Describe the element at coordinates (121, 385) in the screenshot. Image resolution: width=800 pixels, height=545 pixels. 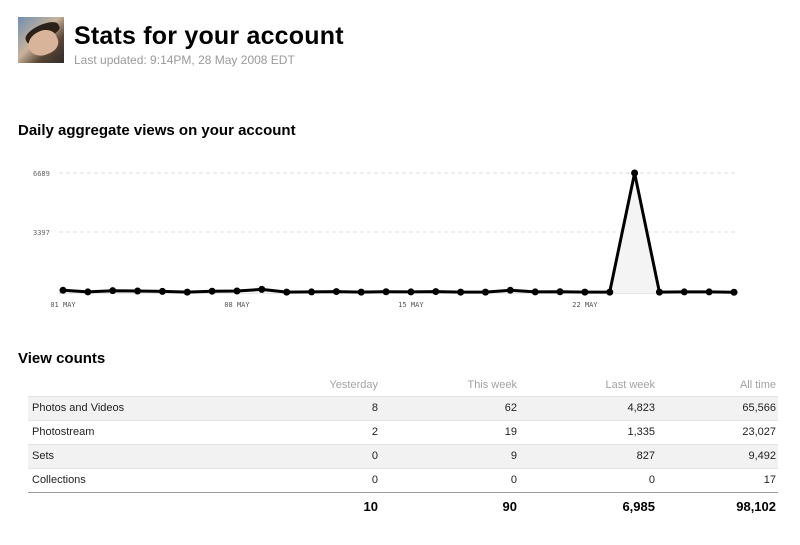
I see `header-label-column` at that location.